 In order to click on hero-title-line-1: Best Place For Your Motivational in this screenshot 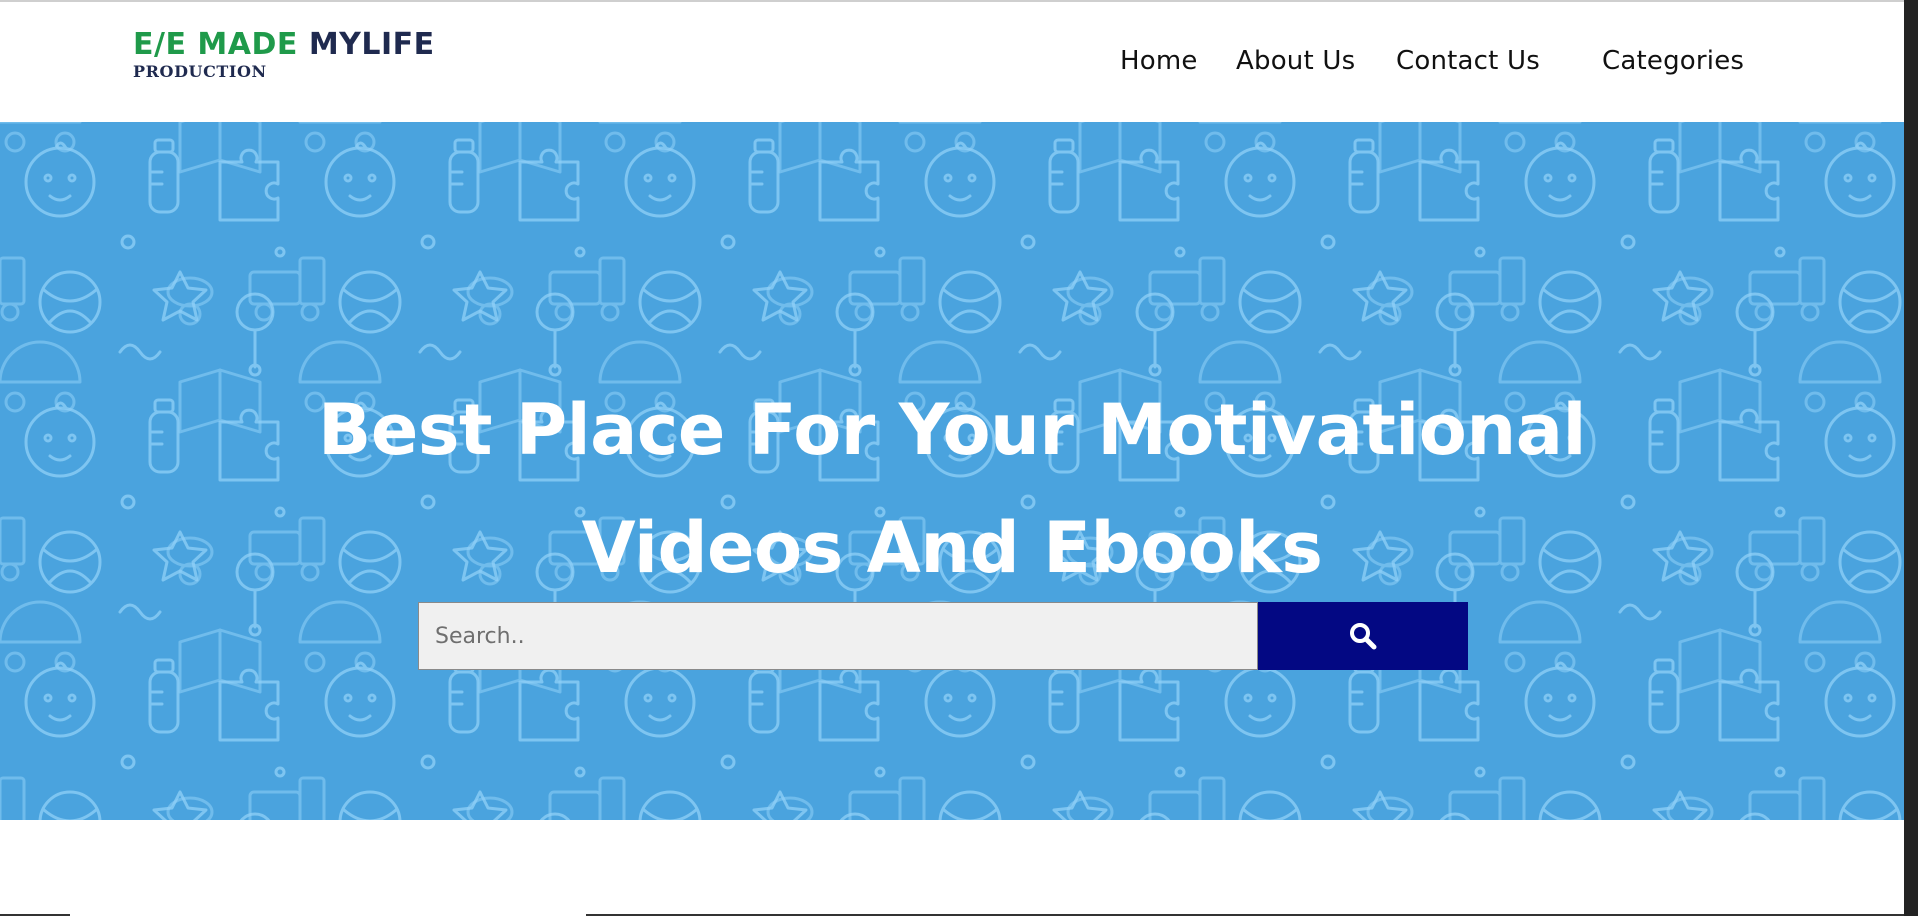, I will do `click(952, 429)`.